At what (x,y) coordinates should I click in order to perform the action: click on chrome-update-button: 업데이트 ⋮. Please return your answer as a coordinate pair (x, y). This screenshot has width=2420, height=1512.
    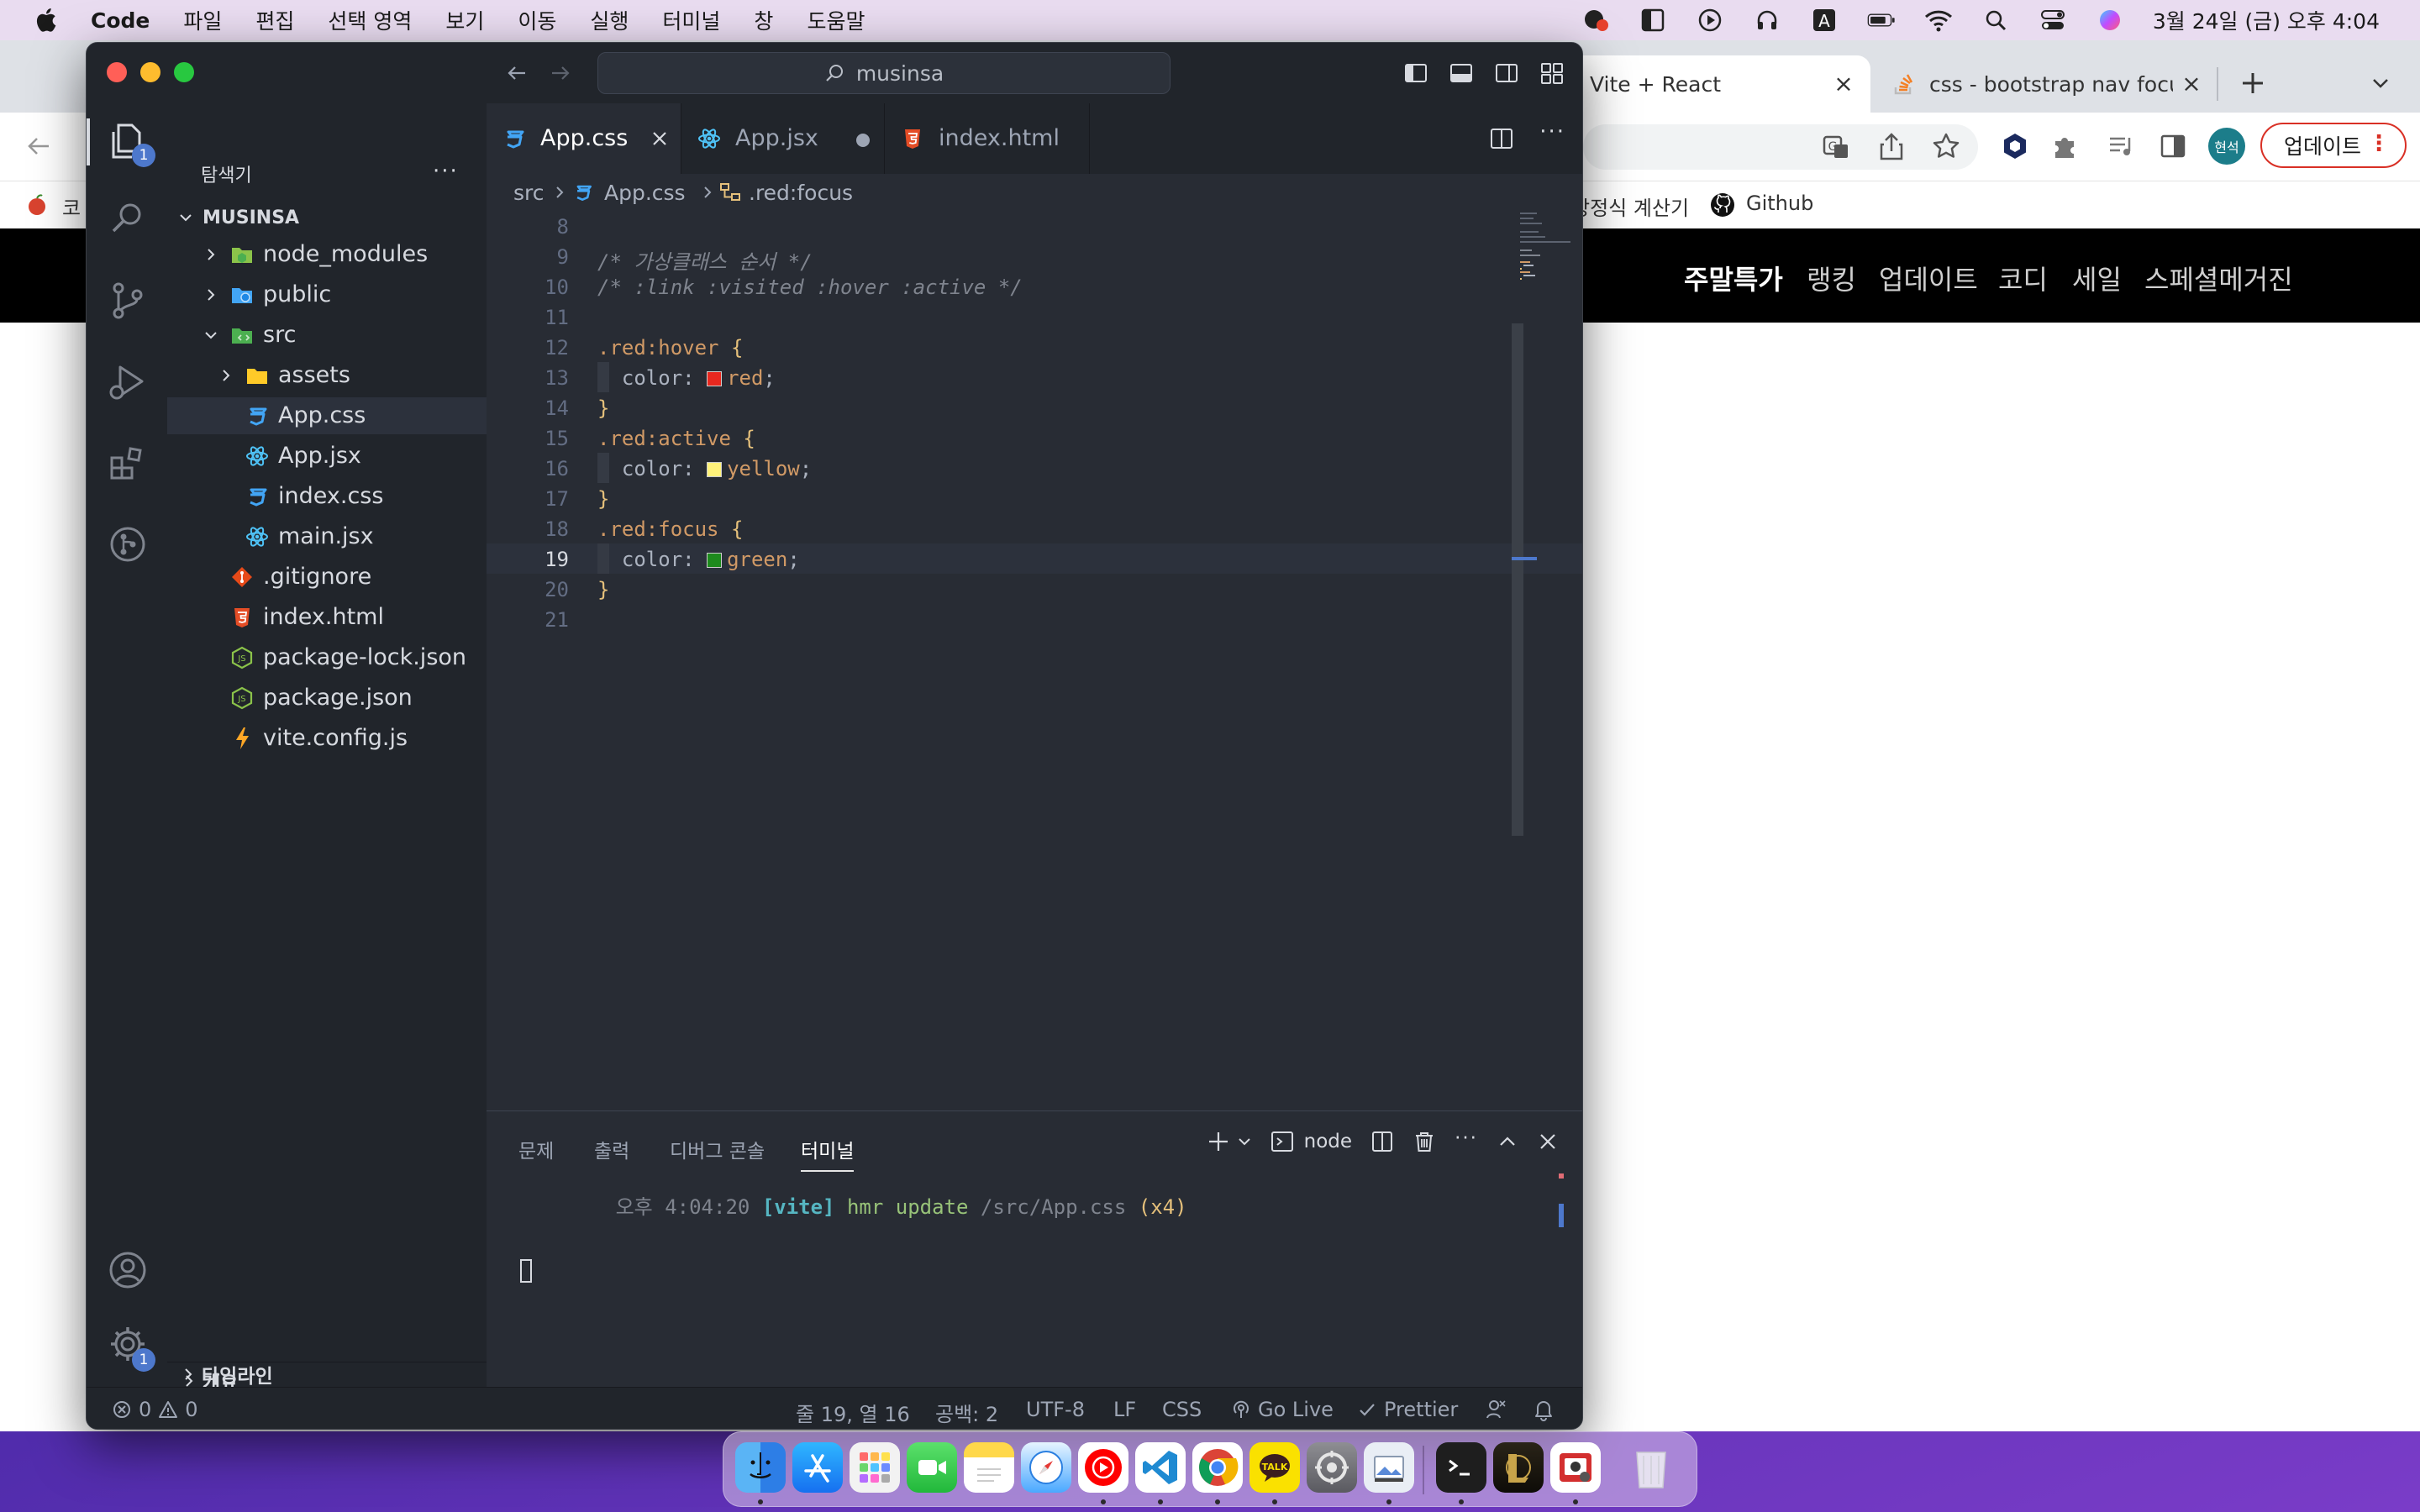
    Looking at the image, I should click on (2333, 145).